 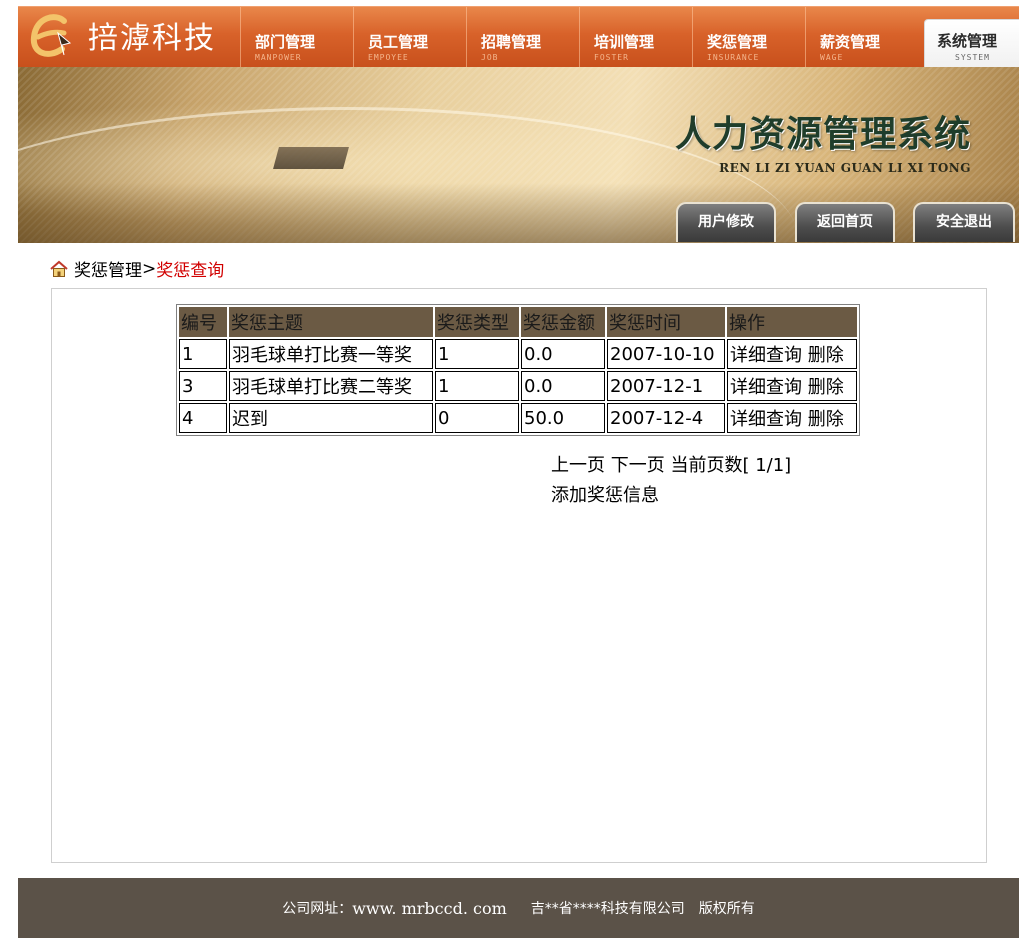 What do you see at coordinates (190, 271) in the screenshot?
I see `breadcrumb-current: 奖惩查询` at bounding box center [190, 271].